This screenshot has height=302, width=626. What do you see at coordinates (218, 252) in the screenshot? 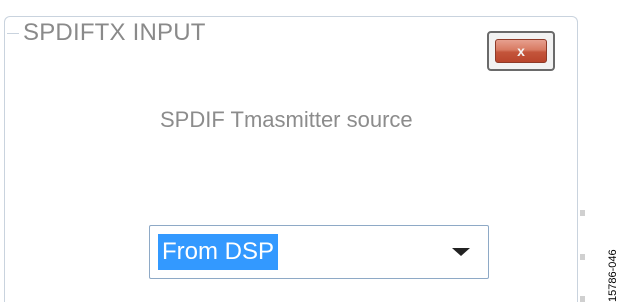
I see `dropdown-selected-value: From DSP` at bounding box center [218, 252].